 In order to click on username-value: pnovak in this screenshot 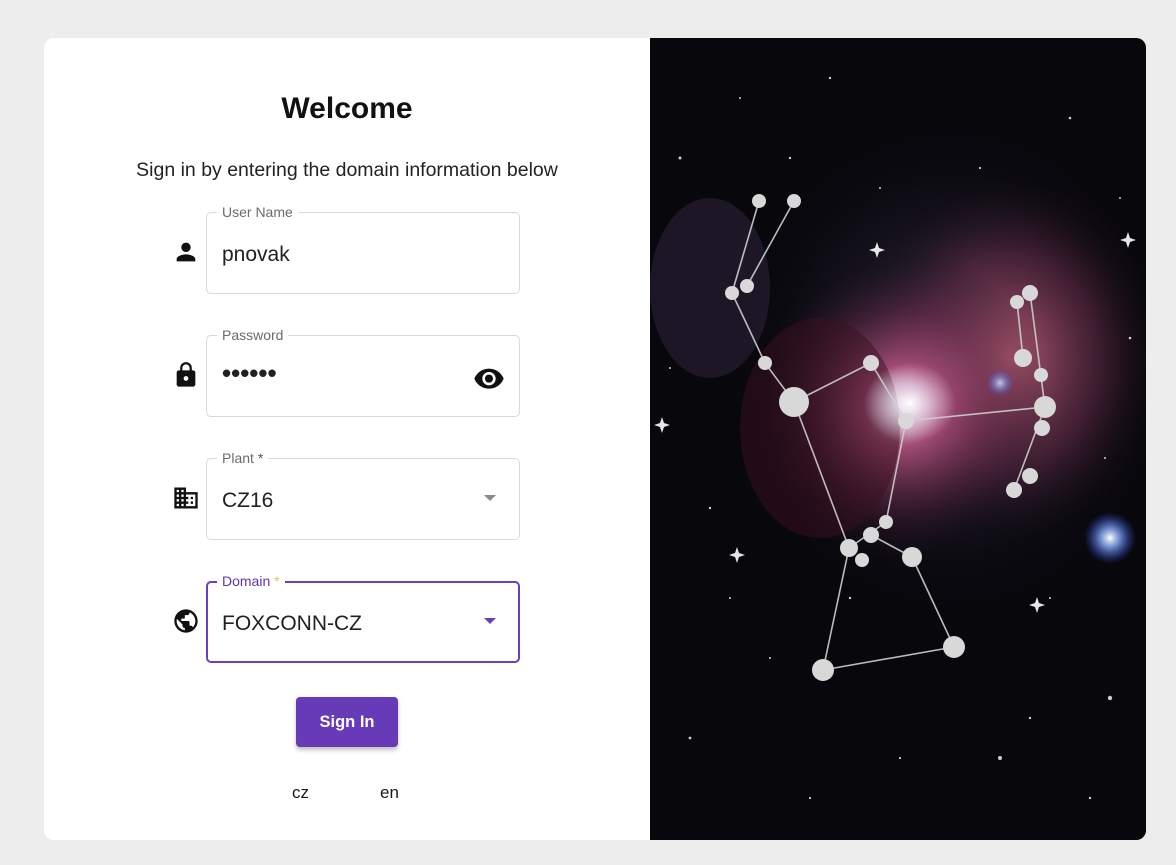, I will do `click(256, 255)`.